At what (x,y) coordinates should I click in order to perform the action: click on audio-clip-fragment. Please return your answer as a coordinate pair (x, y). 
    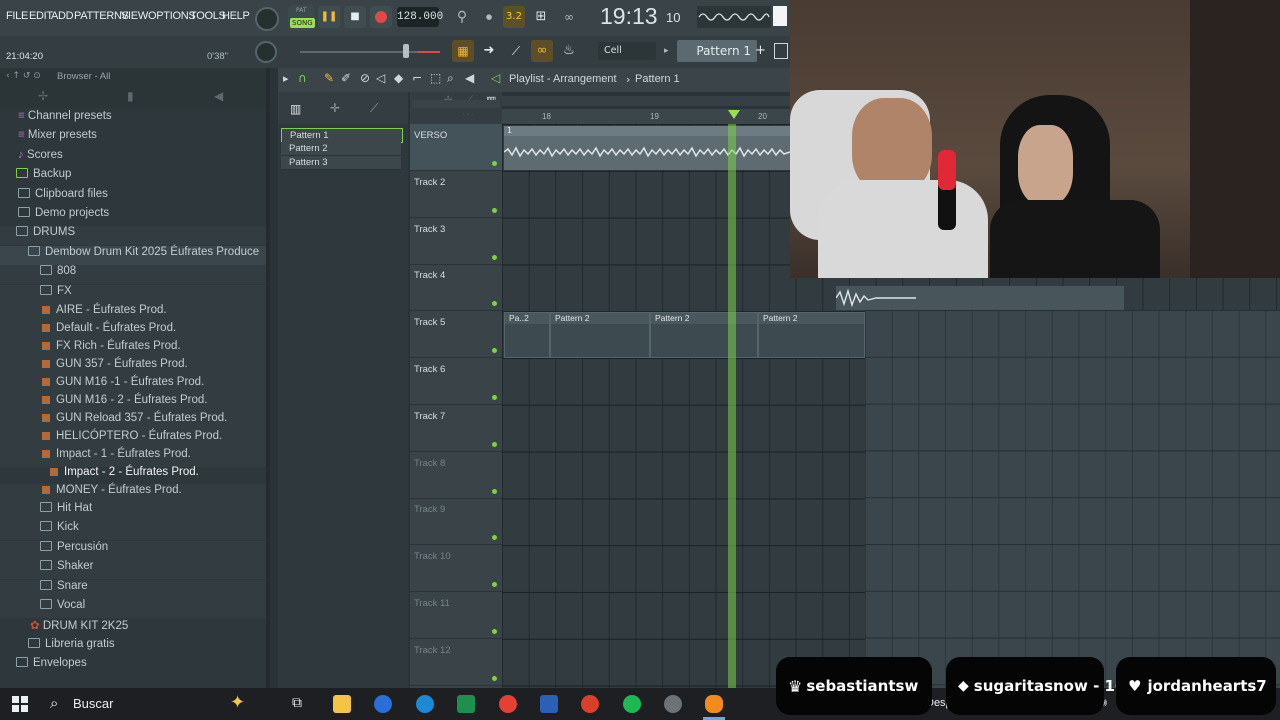
    Looking at the image, I should click on (980, 298).